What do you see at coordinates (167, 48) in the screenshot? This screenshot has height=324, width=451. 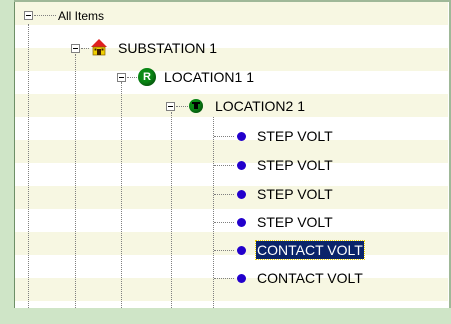 I see `tree-node-substation: SUBSTATION 1` at bounding box center [167, 48].